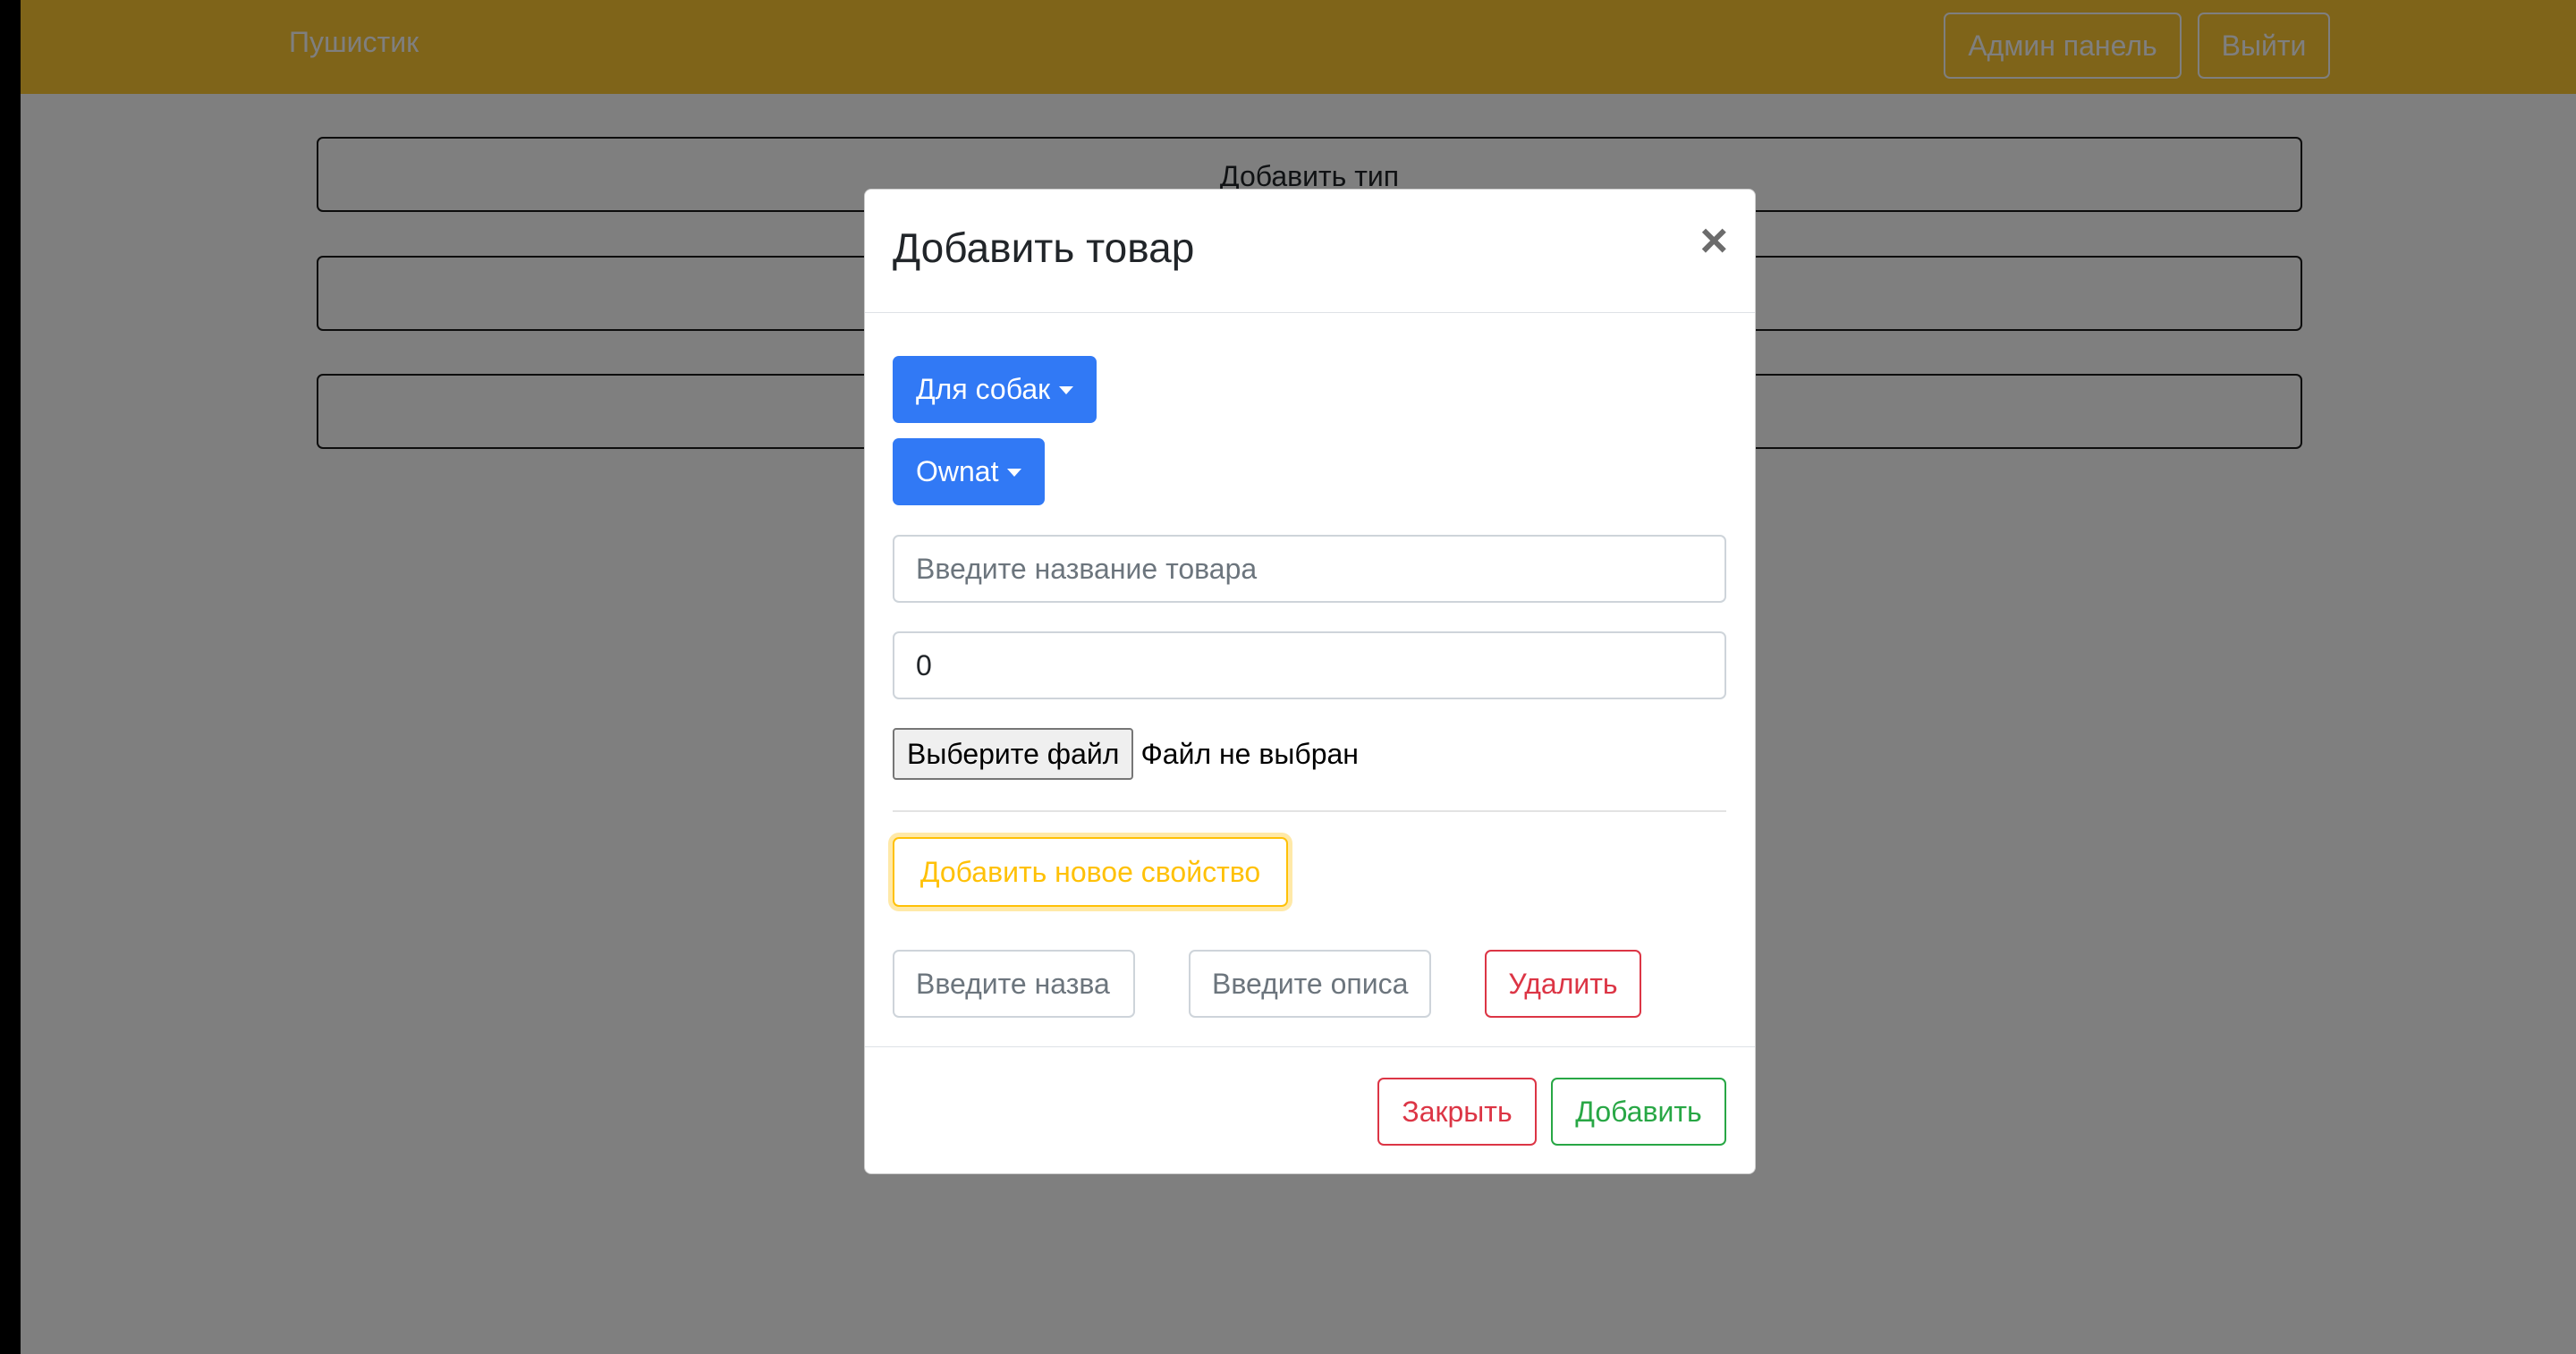 The width and height of the screenshot is (2576, 1354). Describe the element at coordinates (1563, 984) in the screenshot. I see `delete-property-button: Удалить` at that location.